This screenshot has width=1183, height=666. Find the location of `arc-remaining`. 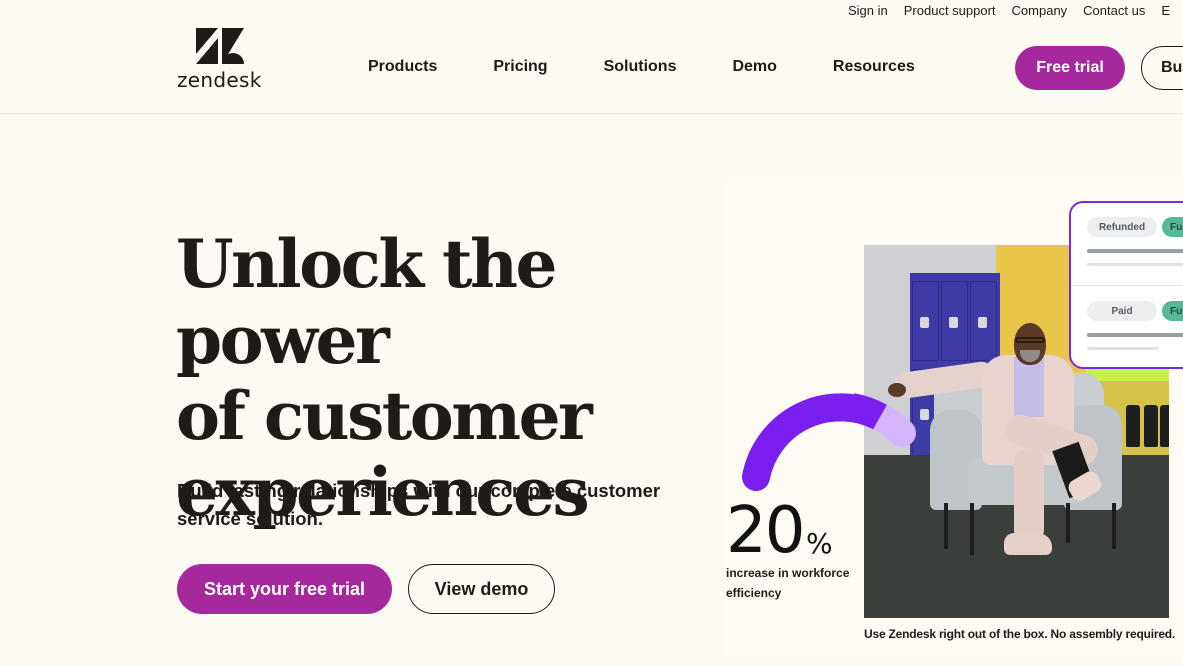

arc-remaining is located at coordinates (891, 425).